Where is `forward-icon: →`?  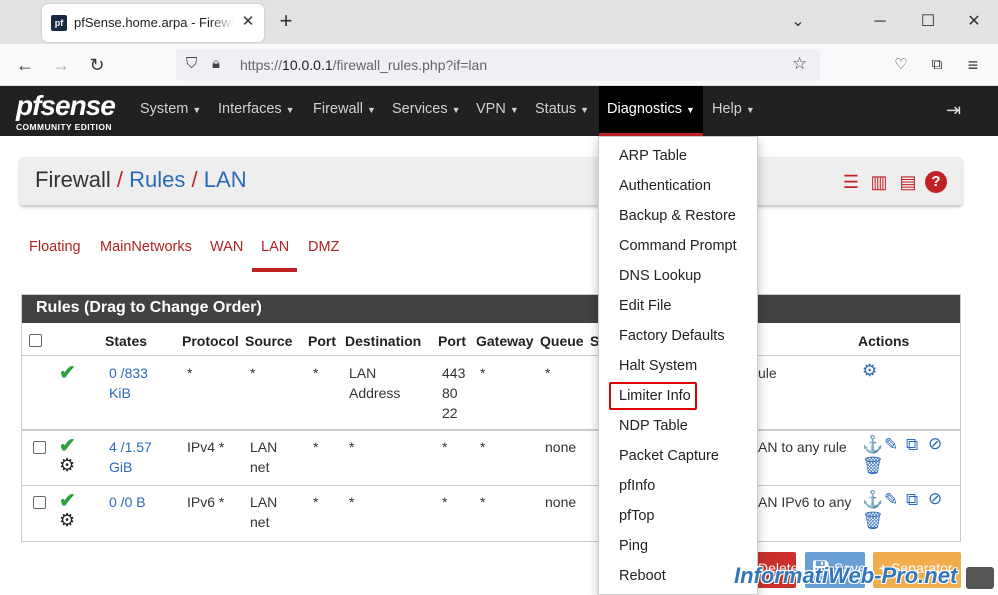 forward-icon: → is located at coordinates (61, 65).